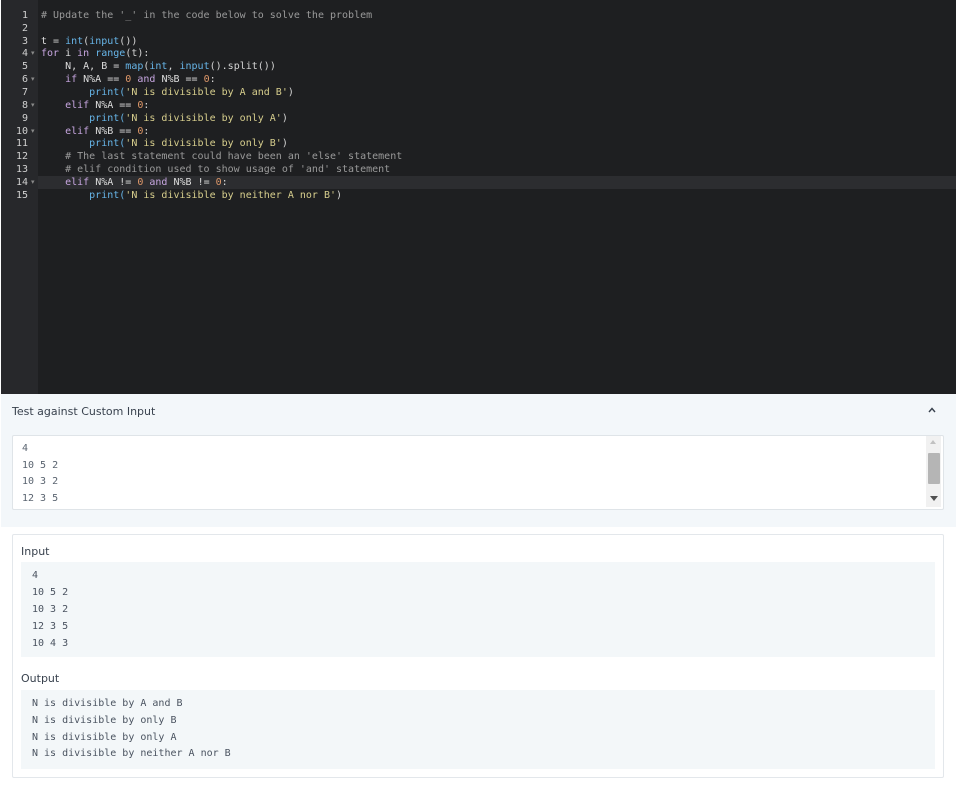  What do you see at coordinates (24, 66) in the screenshot?
I see `line-number: 5` at bounding box center [24, 66].